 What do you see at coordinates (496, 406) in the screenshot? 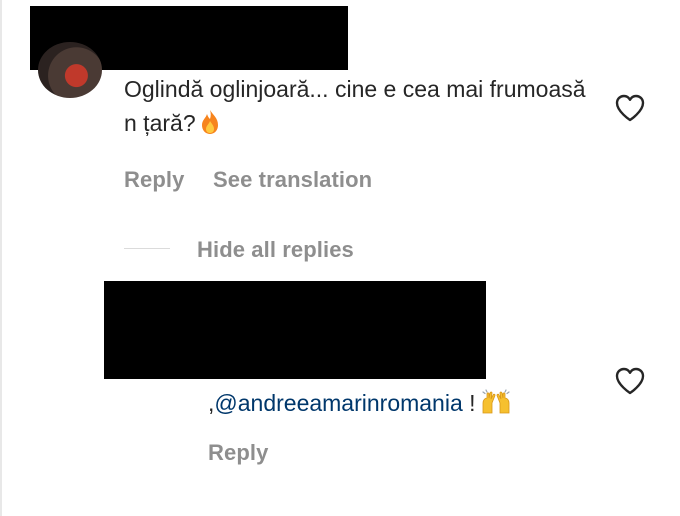
I see `raising-hands-emoji-icon` at bounding box center [496, 406].